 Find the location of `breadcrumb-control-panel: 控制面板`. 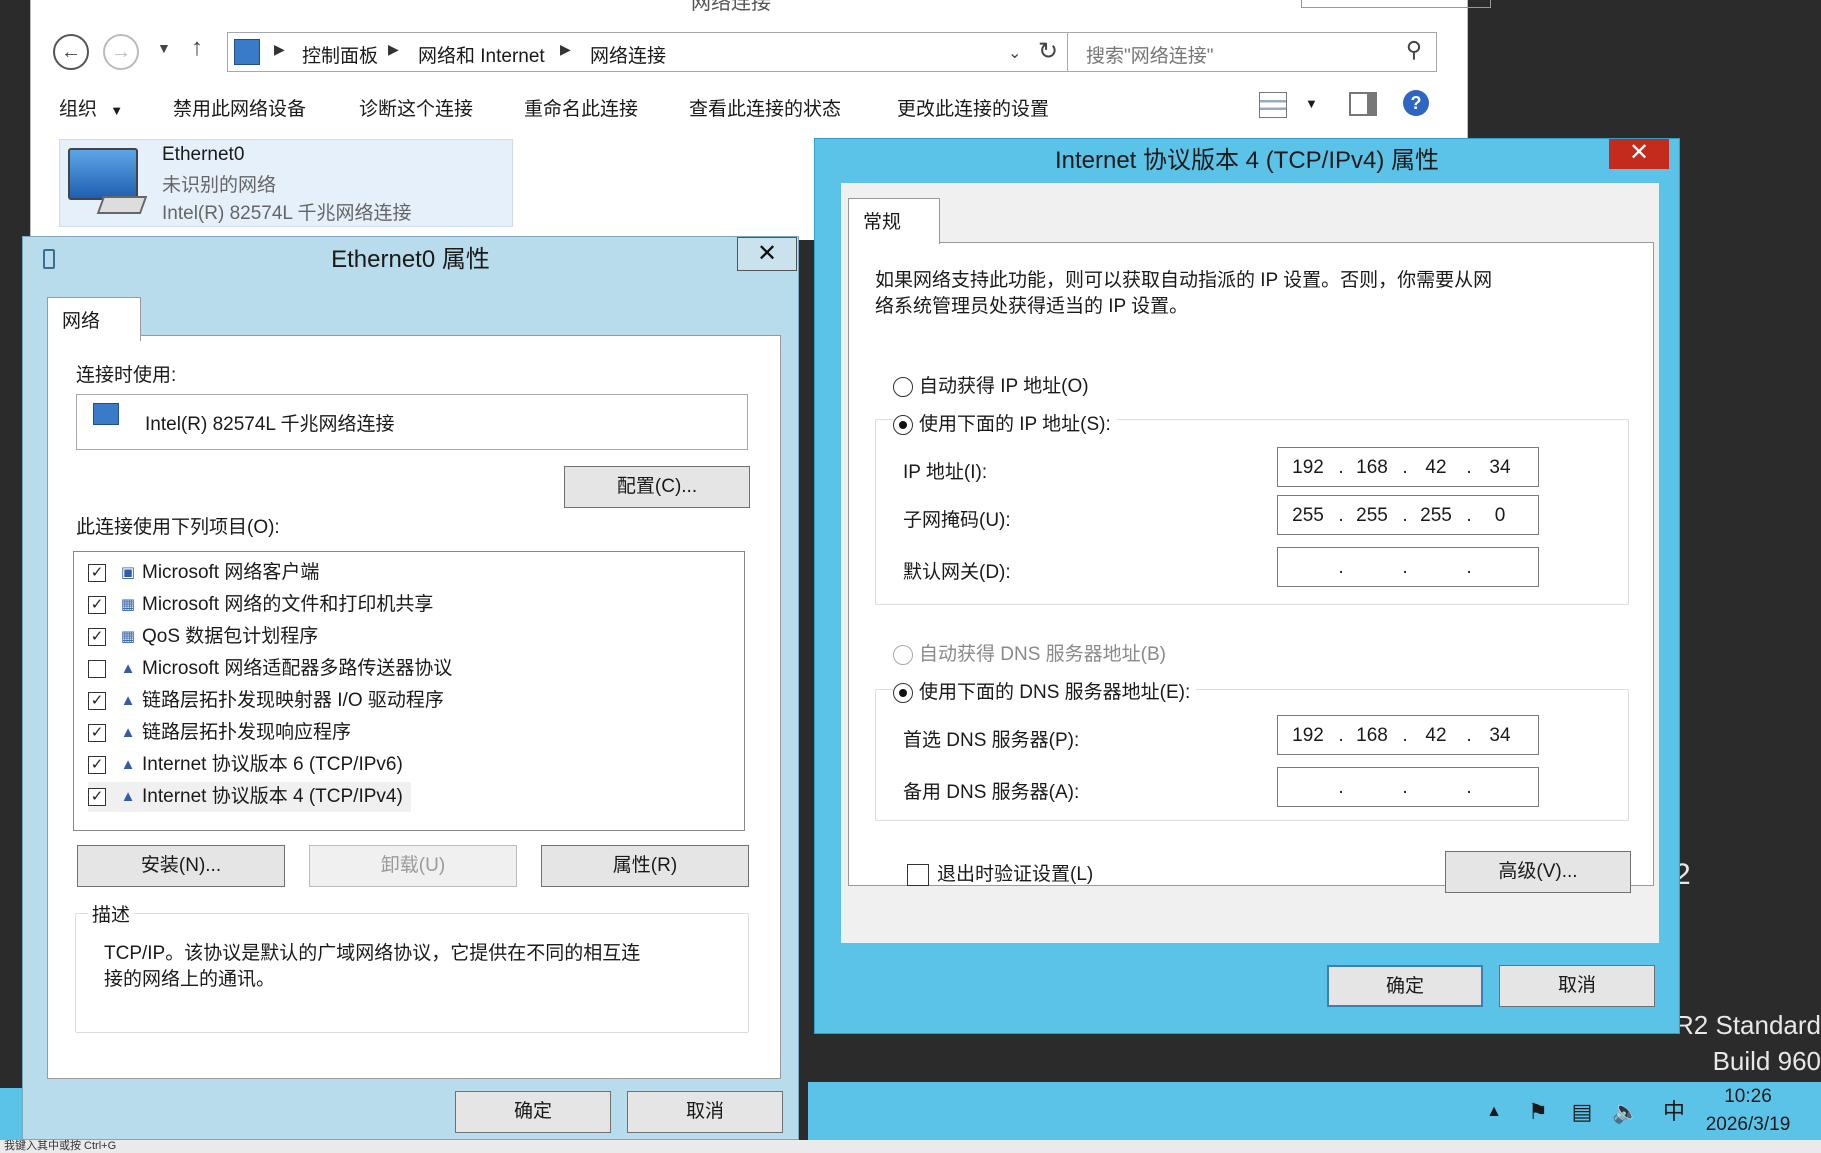

breadcrumb-control-panel: 控制面板 is located at coordinates (340, 54).